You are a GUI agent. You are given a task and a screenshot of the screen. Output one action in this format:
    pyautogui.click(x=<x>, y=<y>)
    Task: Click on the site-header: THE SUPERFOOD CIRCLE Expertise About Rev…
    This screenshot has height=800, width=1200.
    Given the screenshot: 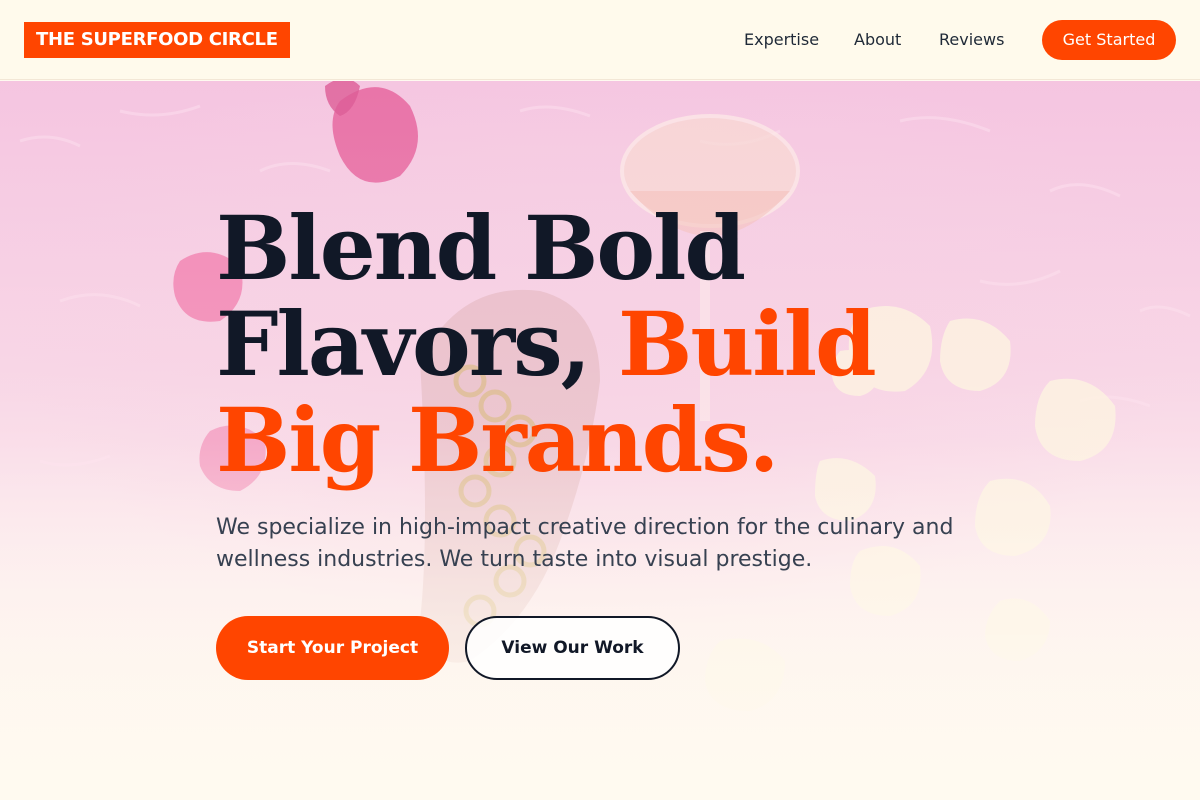 What is the action you would take?
    pyautogui.click(x=600, y=40)
    